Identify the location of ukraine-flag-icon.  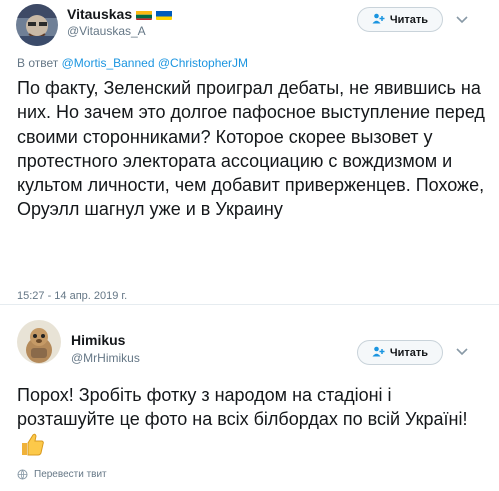
(164, 14).